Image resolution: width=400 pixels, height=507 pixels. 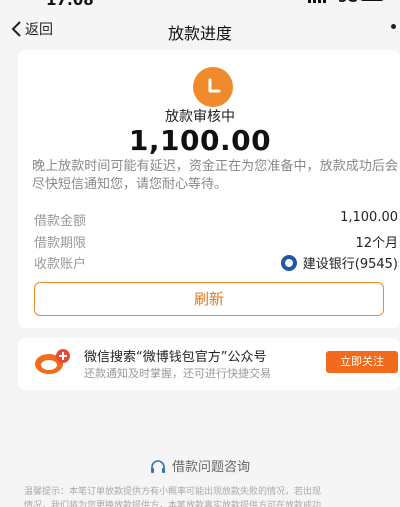 I want to click on loan-help-link: 借款问题咨询, so click(x=200, y=465).